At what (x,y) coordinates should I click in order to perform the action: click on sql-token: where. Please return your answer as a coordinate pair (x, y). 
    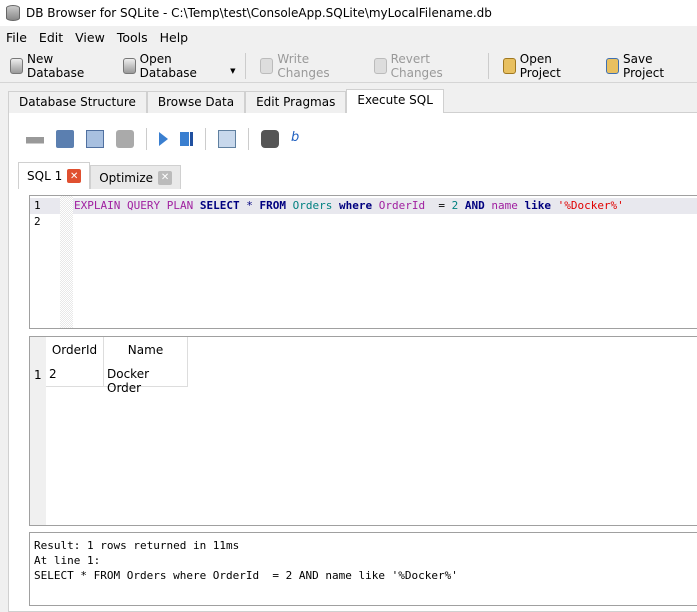
    Looking at the image, I should click on (355, 205).